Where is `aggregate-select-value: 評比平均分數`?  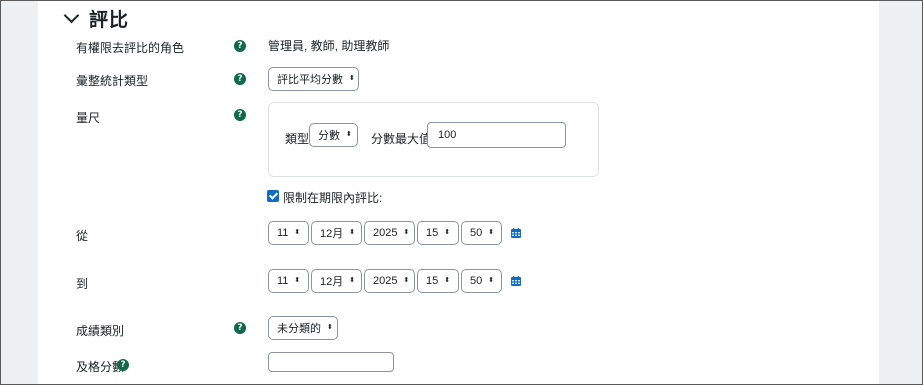 aggregate-select-value: 評比平均分數 is located at coordinates (310, 80).